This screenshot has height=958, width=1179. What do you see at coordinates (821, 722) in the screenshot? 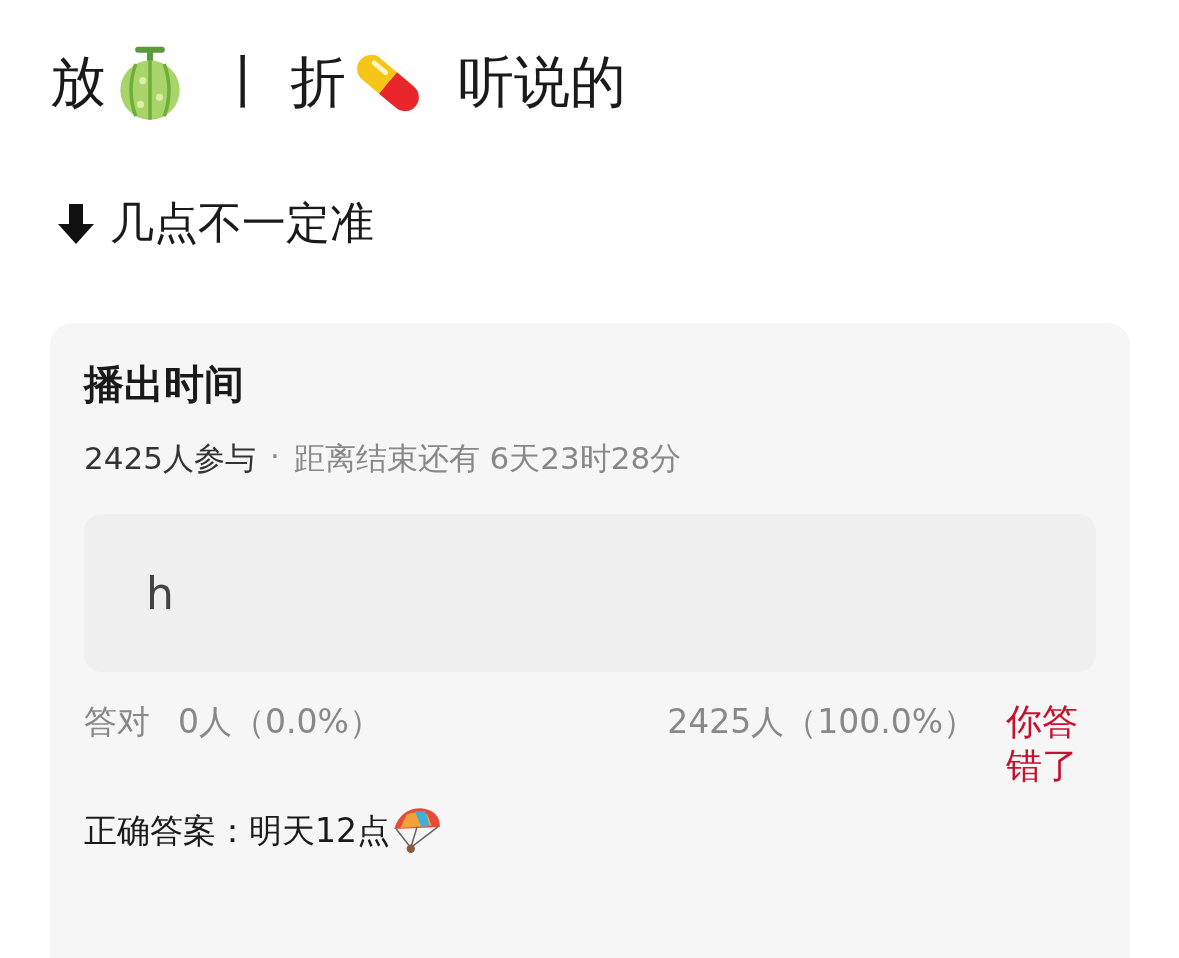
I see `answer-count: 2425人（100.0%）` at bounding box center [821, 722].